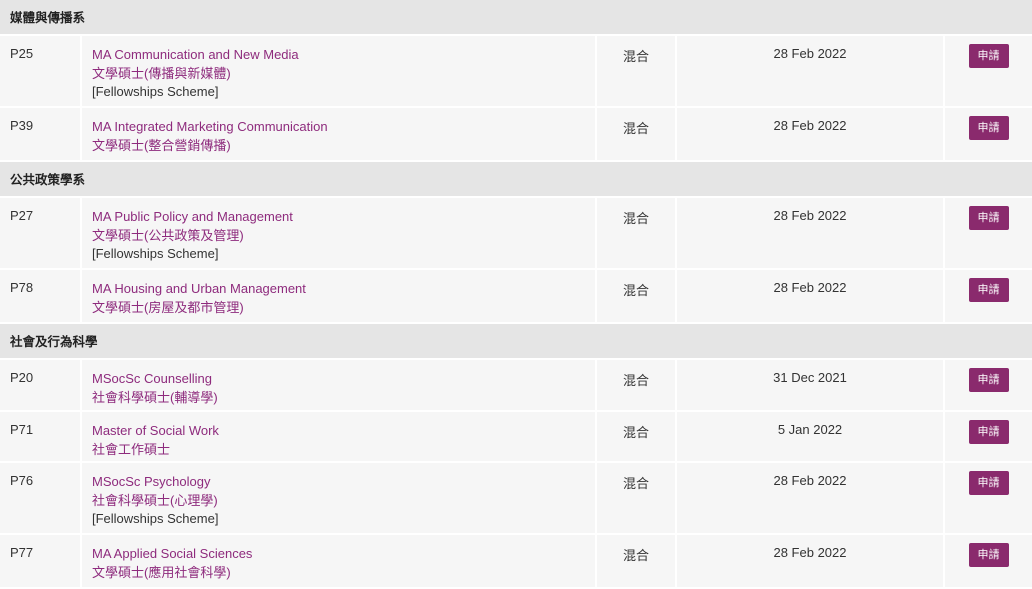 Image resolution: width=1032 pixels, height=589 pixels. I want to click on programme-cell: MA Applied Social Sciences 文學碩士(應用社會科學), so click(339, 561).